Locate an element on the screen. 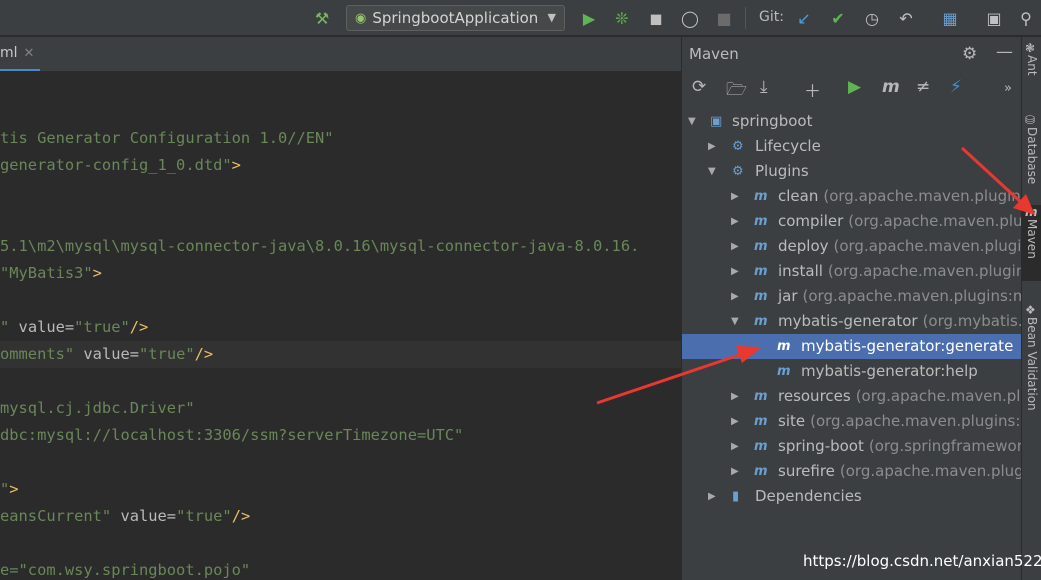  settings-gear-icon: ⚙ is located at coordinates (969, 54).